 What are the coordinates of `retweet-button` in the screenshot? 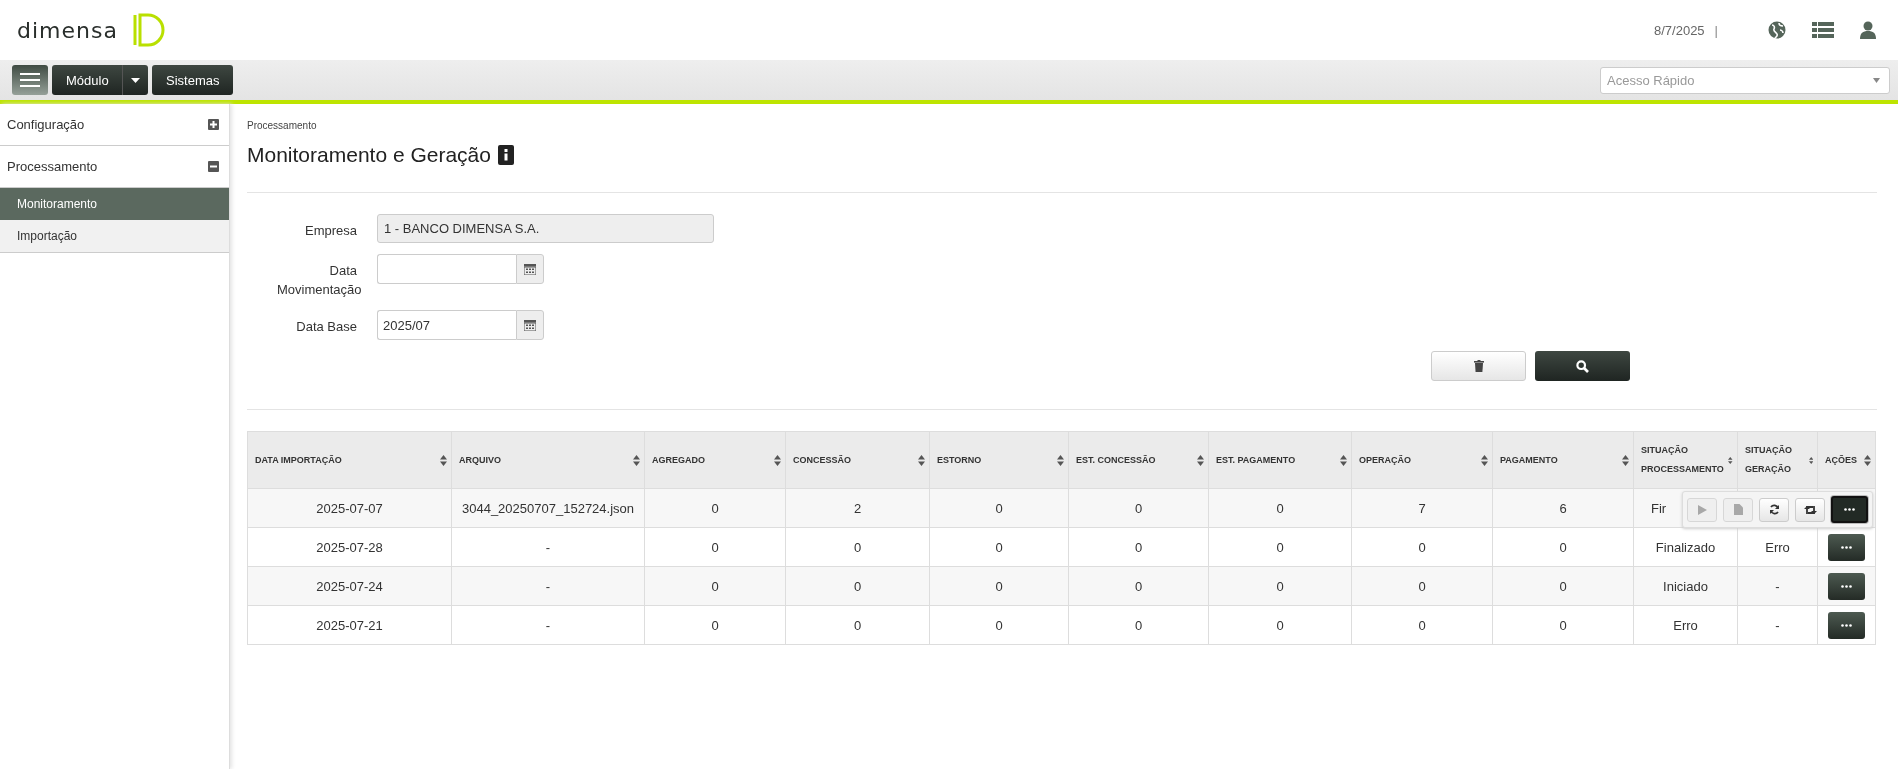 It's located at (1810, 509).